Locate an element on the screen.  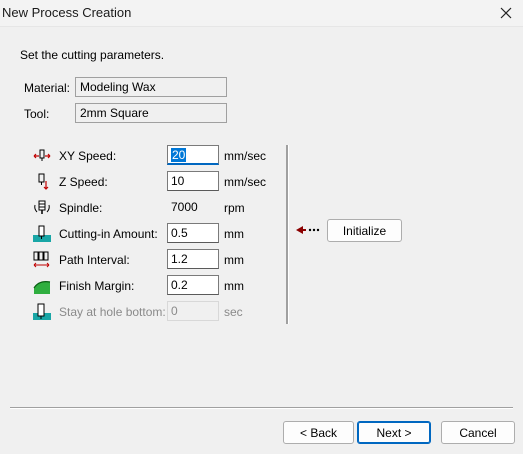
stay-hole-bottom-icon is located at coordinates (42, 311).